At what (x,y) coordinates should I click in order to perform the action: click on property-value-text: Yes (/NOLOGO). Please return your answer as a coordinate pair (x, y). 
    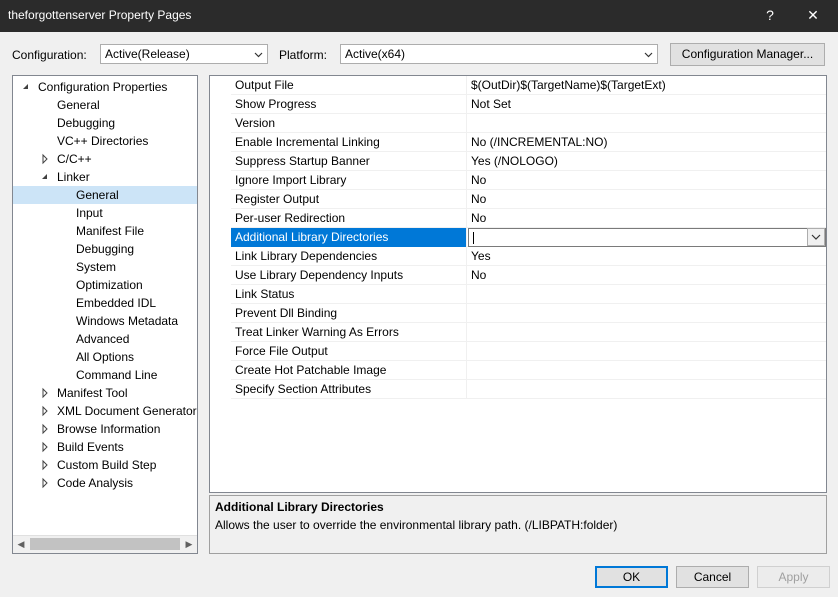
    Looking at the image, I should click on (514, 161).